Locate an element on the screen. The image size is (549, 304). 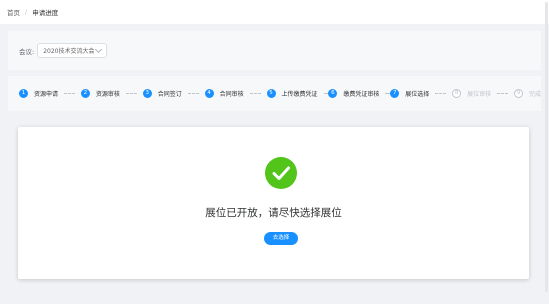
step-booth-review: 8 展位审核 is located at coordinates (483, 93).